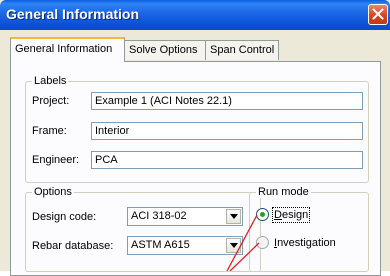  I want to click on tab-general-information: General Information, so click(67, 49).